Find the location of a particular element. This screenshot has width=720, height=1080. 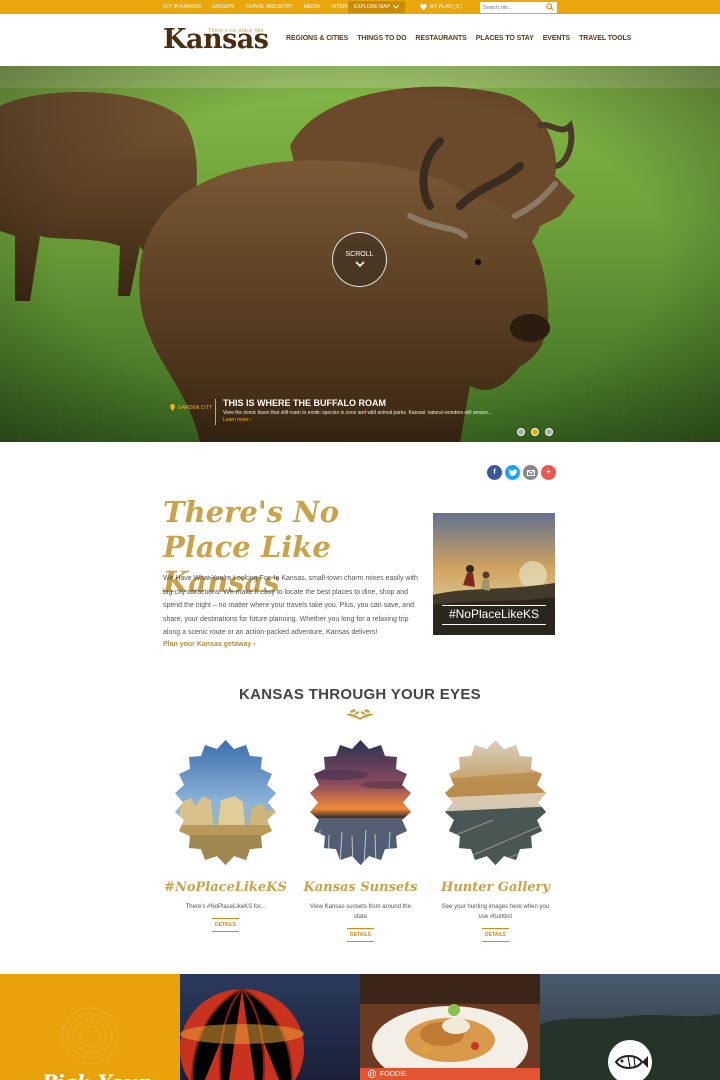

tile-pick-your-label: Pick Your is located at coordinates (95, 1075).